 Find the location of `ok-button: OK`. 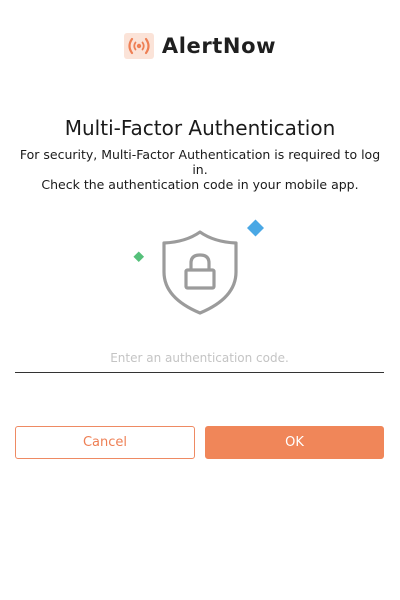

ok-button: OK is located at coordinates (294, 442).